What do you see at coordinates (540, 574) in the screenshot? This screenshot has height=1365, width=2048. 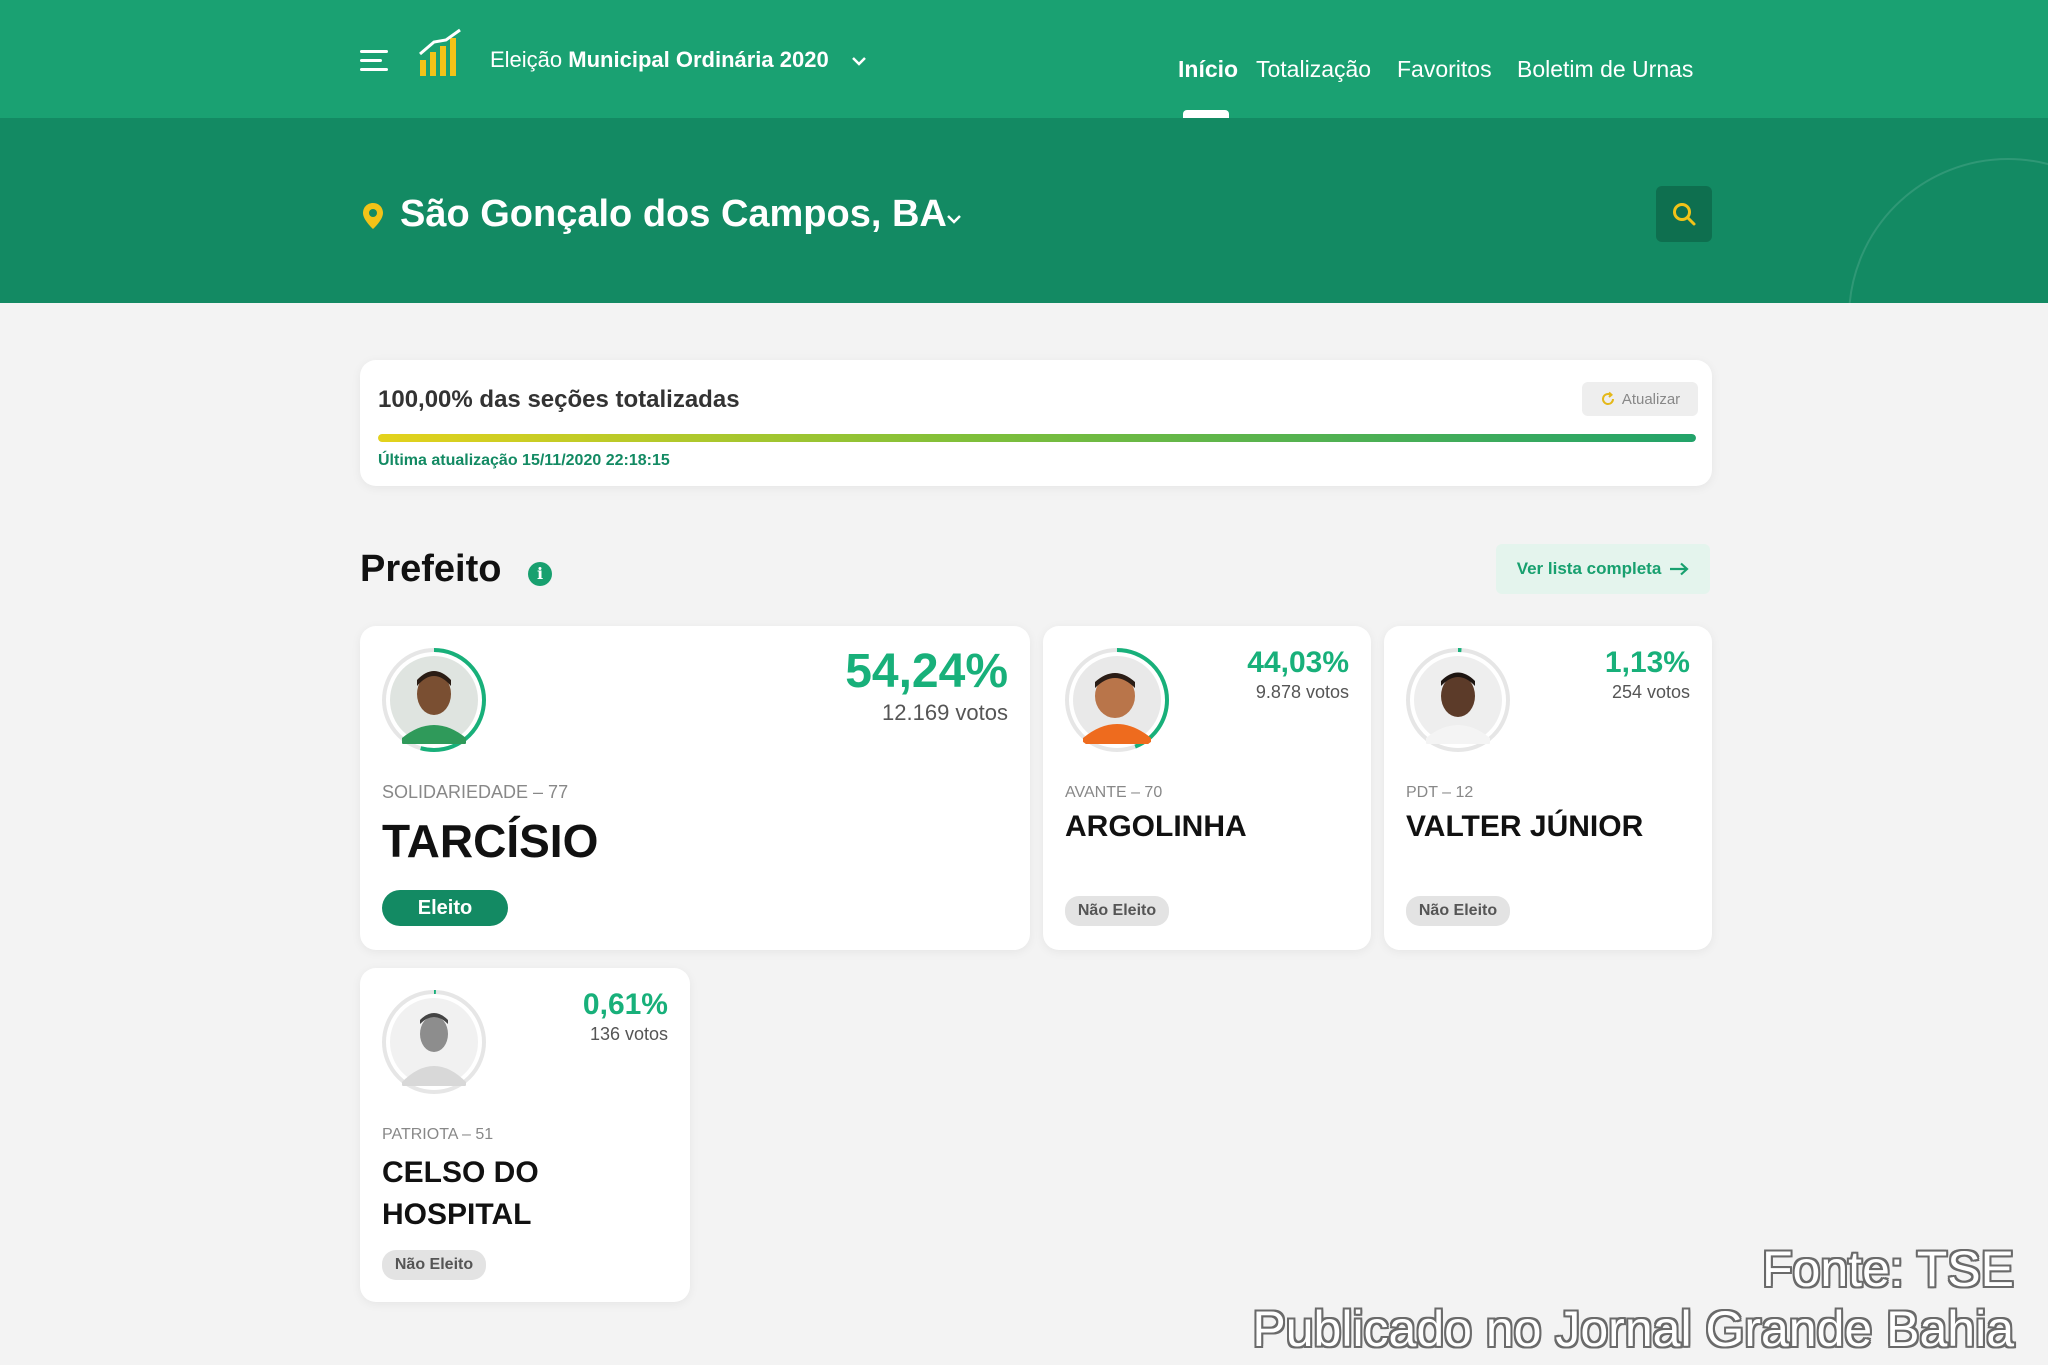 I see `info-icon: i` at bounding box center [540, 574].